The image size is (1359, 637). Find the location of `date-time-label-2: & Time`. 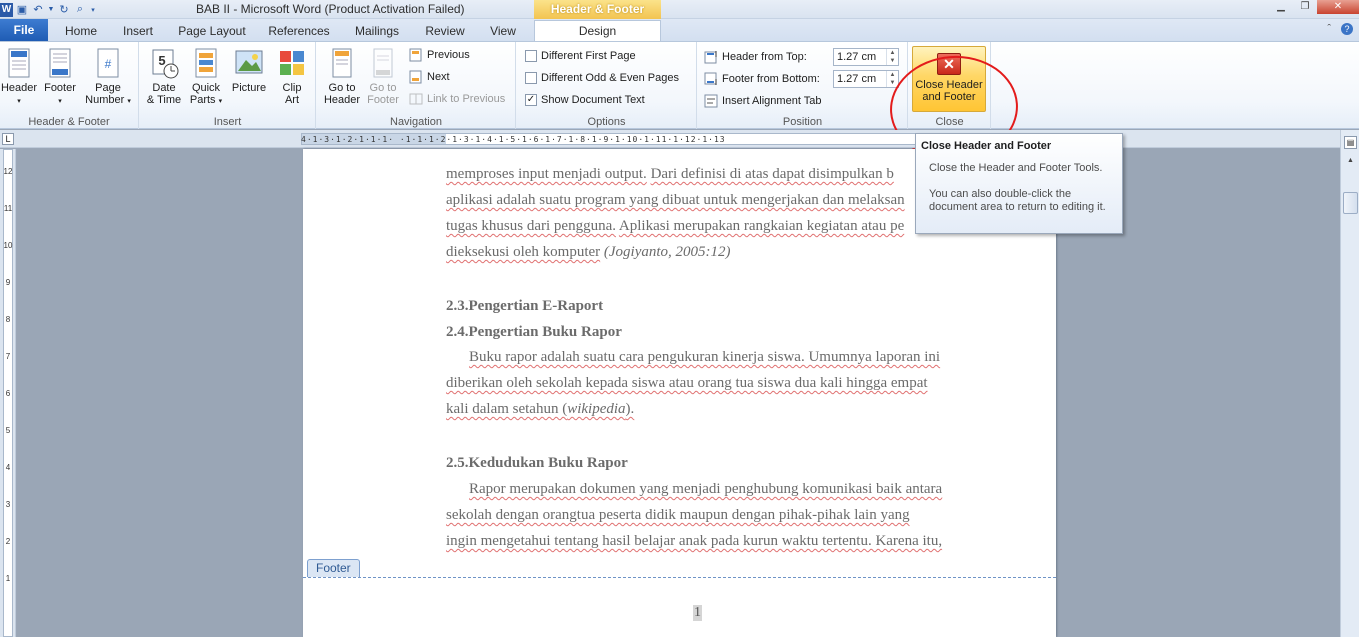

date-time-label-2: & Time is located at coordinates (164, 100).